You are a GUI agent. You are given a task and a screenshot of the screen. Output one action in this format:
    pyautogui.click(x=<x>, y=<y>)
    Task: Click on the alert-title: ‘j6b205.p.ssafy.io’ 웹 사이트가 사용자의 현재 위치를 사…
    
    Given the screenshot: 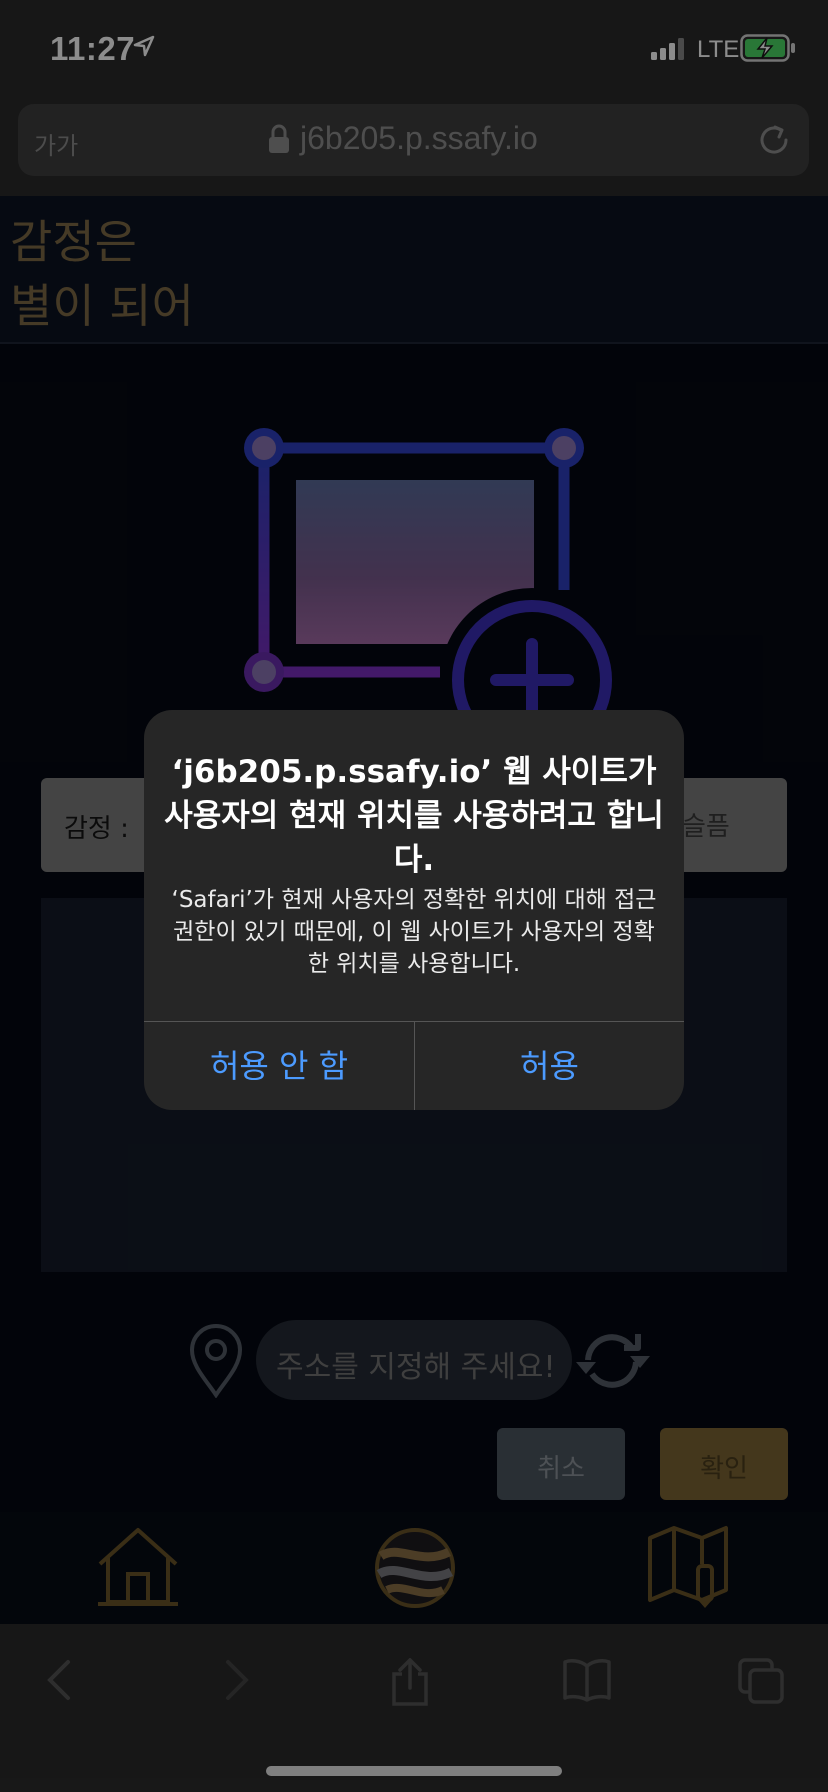 What is the action you would take?
    pyautogui.click(x=414, y=816)
    